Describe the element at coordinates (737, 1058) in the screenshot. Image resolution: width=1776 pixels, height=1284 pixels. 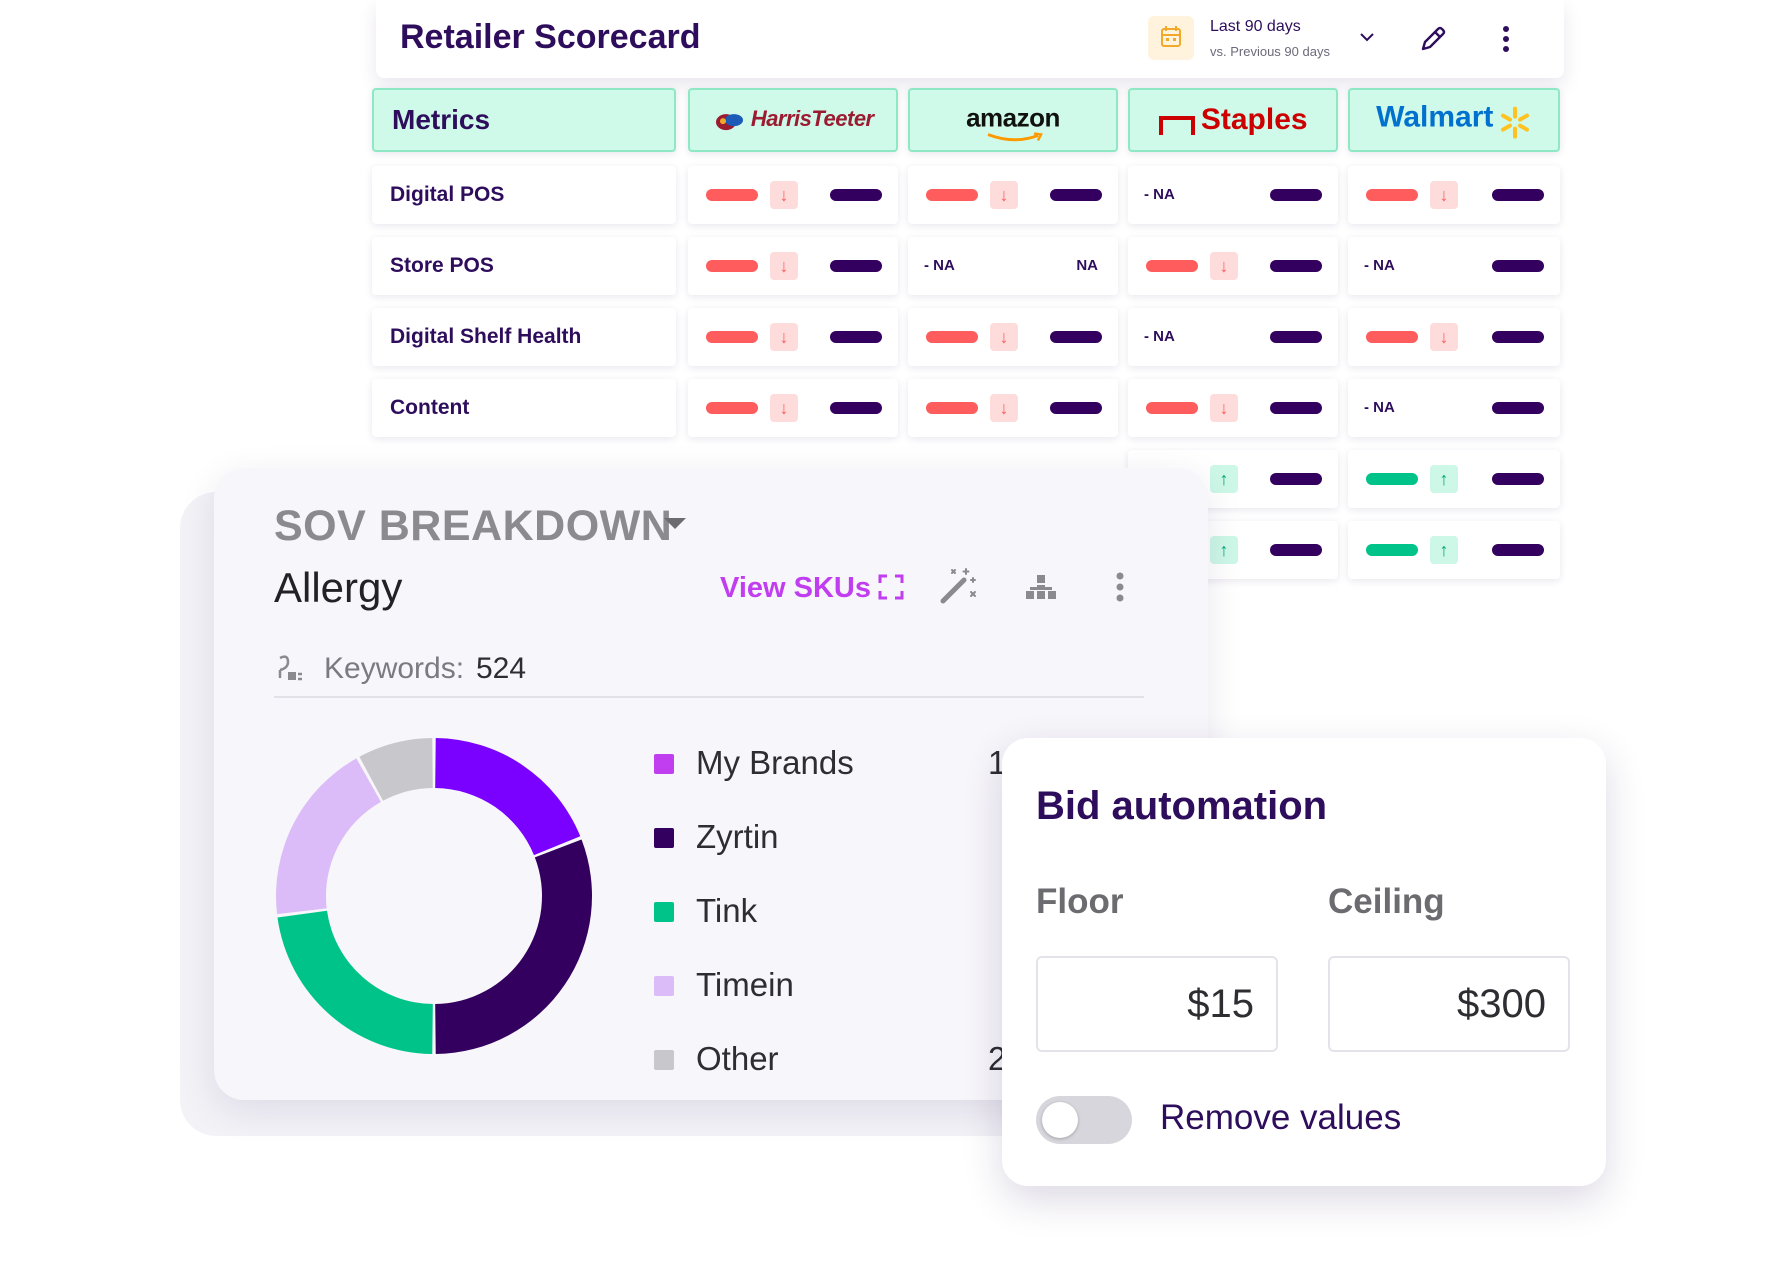
I see `legend-label: Other` at that location.